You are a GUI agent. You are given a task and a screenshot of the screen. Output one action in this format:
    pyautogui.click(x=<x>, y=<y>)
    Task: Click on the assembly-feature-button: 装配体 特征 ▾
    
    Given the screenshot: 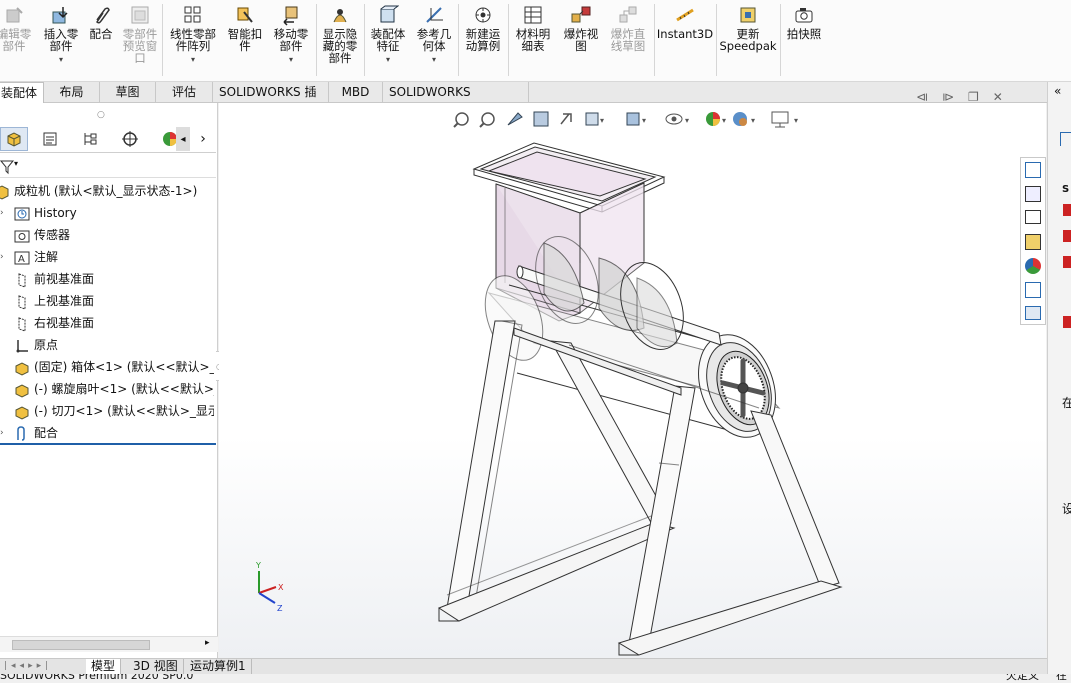 What is the action you would take?
    pyautogui.click(x=388, y=35)
    